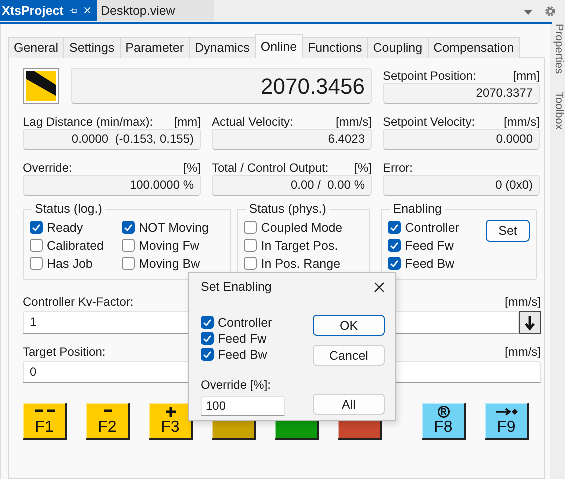 The height and width of the screenshot is (479, 565). I want to click on checkbox-label: Moving Bw, so click(169, 263).